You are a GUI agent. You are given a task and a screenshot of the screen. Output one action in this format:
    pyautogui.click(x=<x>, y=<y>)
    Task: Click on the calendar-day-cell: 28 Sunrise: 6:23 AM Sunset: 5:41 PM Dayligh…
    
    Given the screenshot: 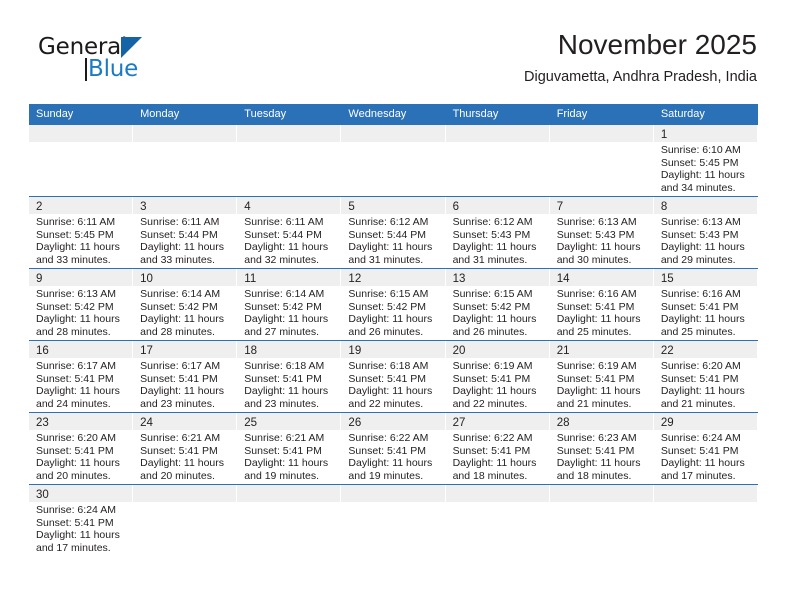 What is the action you would take?
    pyautogui.click(x=601, y=448)
    